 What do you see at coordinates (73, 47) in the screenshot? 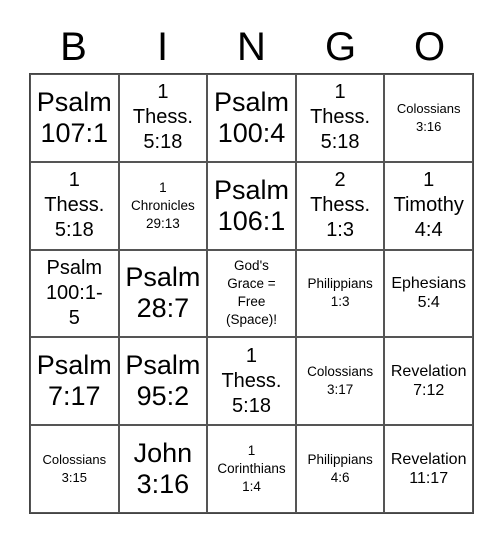
I see `column-letter-b: B` at bounding box center [73, 47].